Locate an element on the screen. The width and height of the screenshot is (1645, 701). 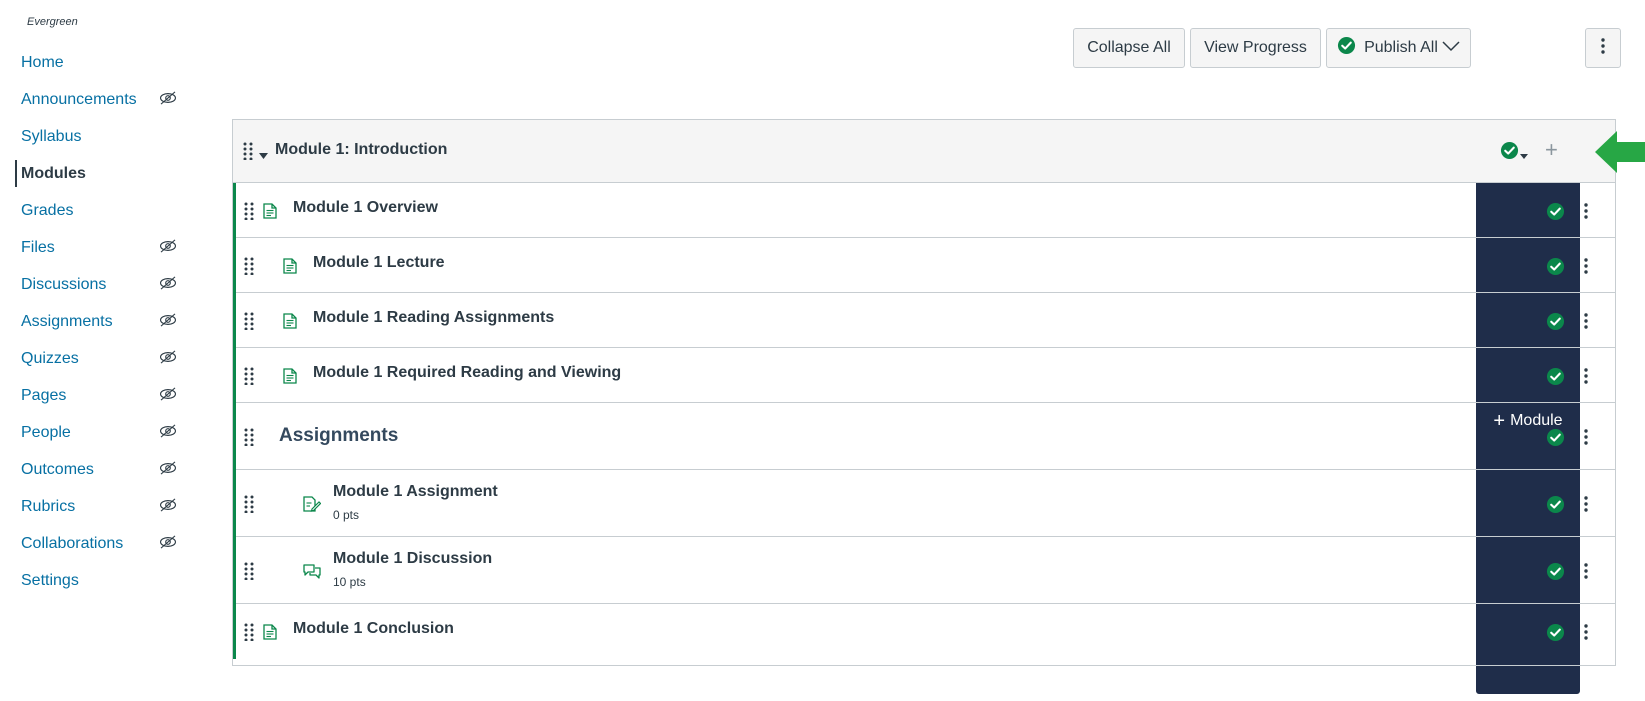
module-item: Module 1 Discussion 10 pts is located at coordinates (925, 570).